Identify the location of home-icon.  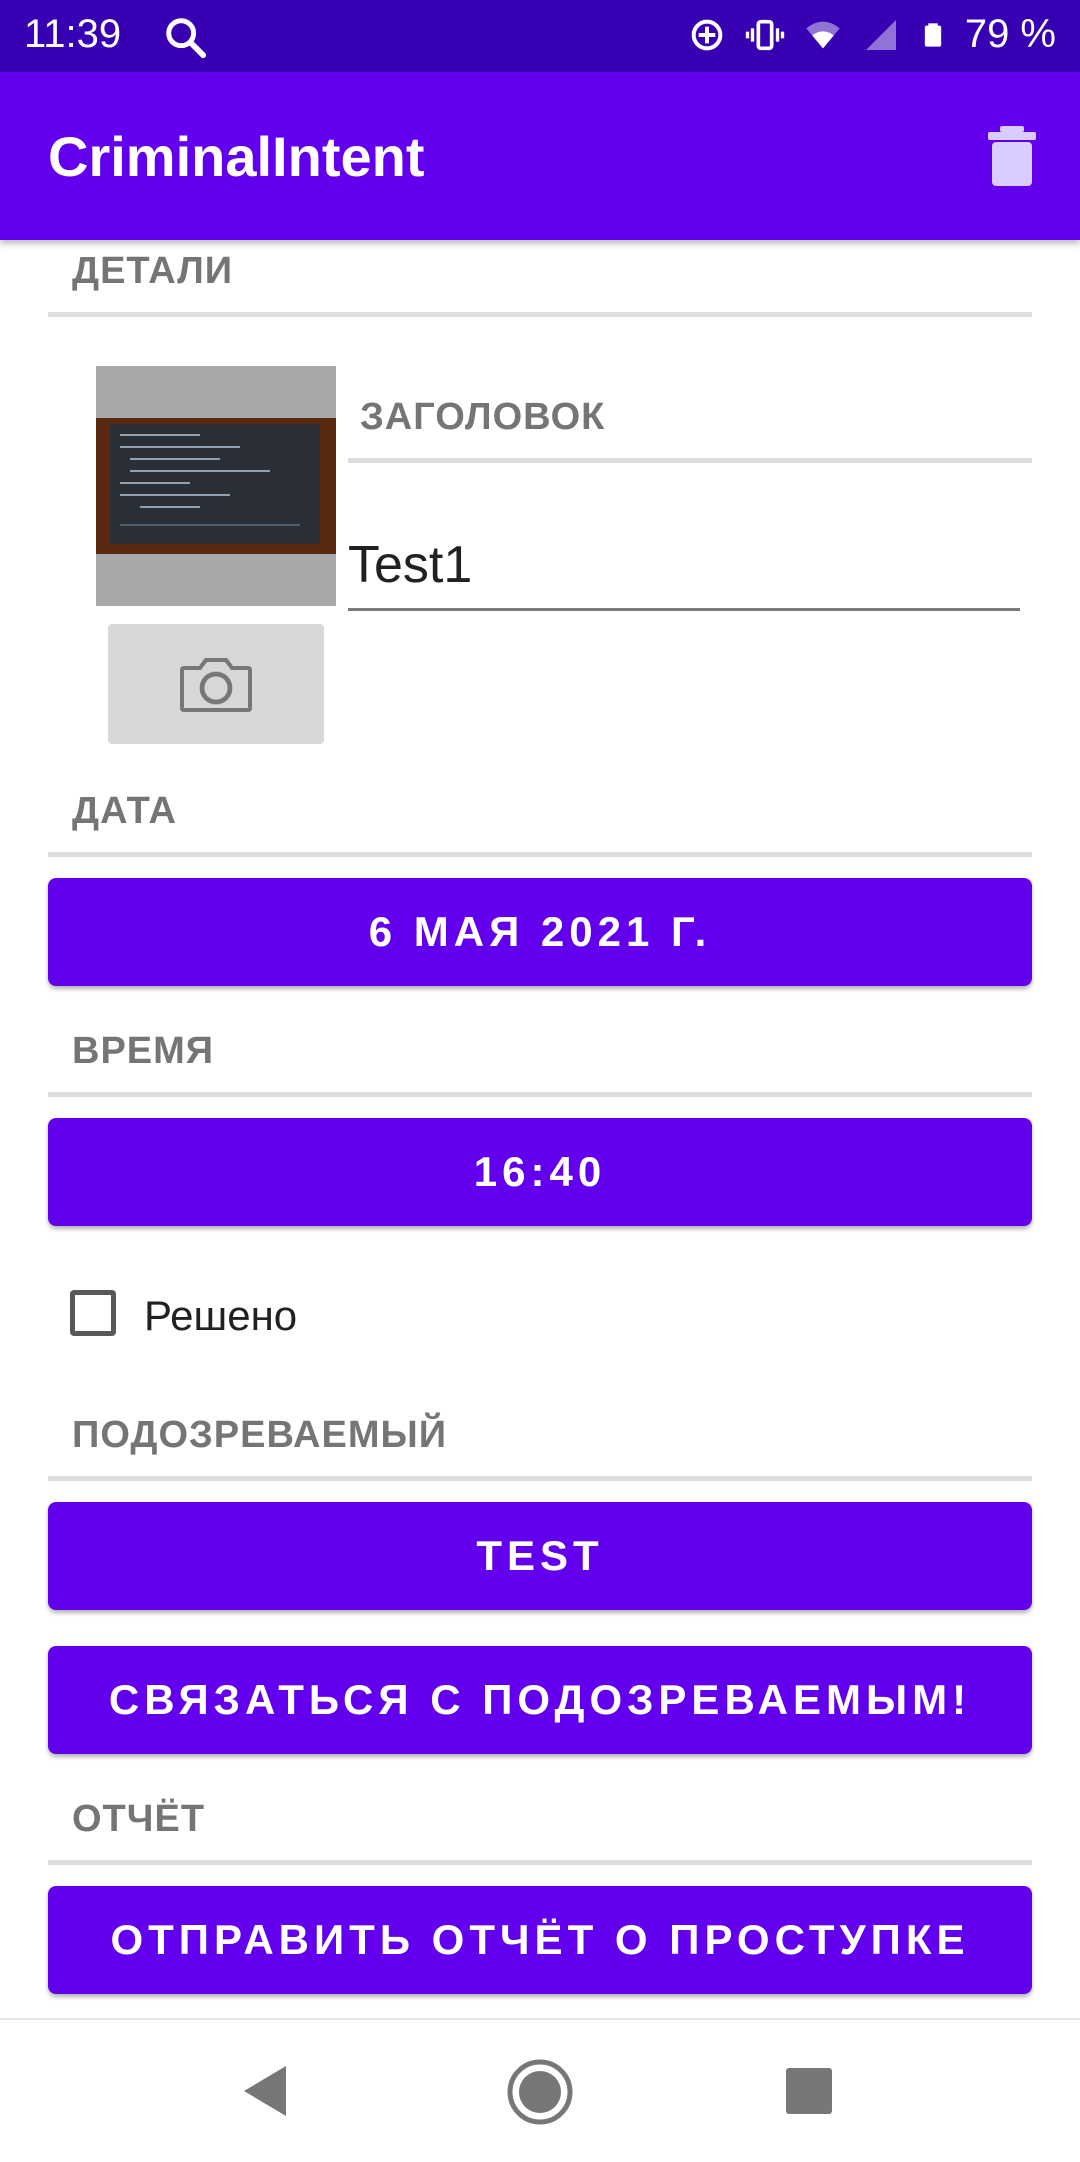
(540, 2092).